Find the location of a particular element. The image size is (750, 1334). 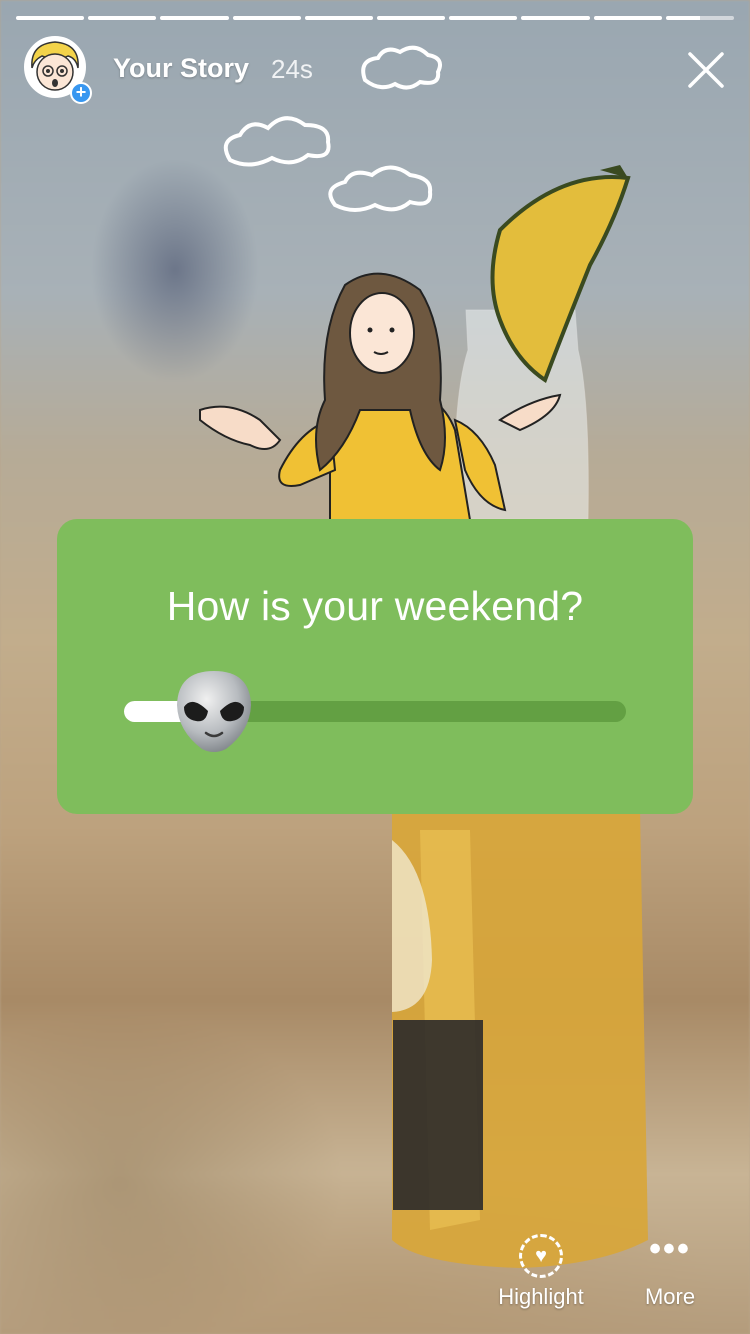

more-label: More is located at coordinates (670, 1296).